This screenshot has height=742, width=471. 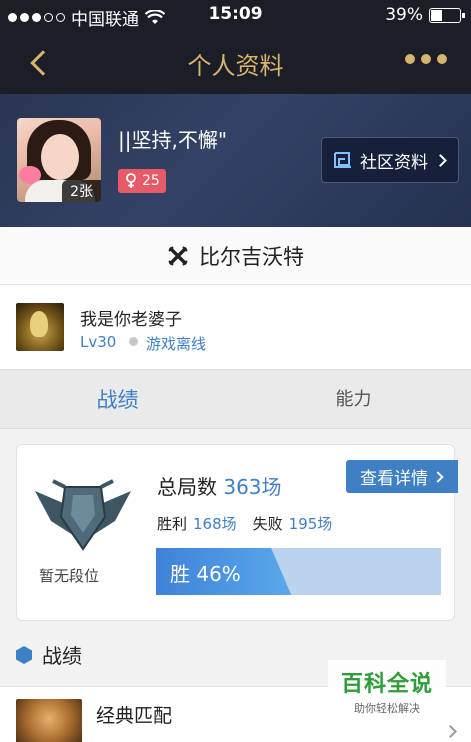 What do you see at coordinates (62, 656) in the screenshot?
I see `section-title: 战绩` at bounding box center [62, 656].